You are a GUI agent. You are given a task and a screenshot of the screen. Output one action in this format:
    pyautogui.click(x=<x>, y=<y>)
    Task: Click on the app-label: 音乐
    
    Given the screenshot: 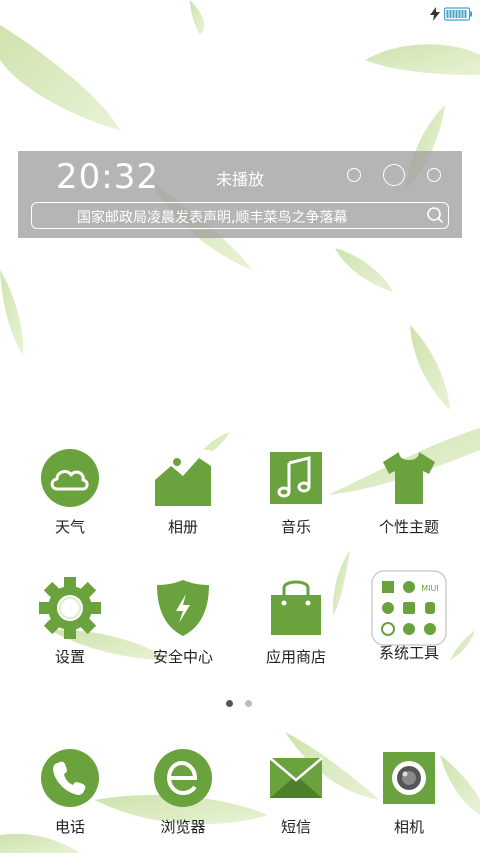 What is the action you would take?
    pyautogui.click(x=295, y=527)
    